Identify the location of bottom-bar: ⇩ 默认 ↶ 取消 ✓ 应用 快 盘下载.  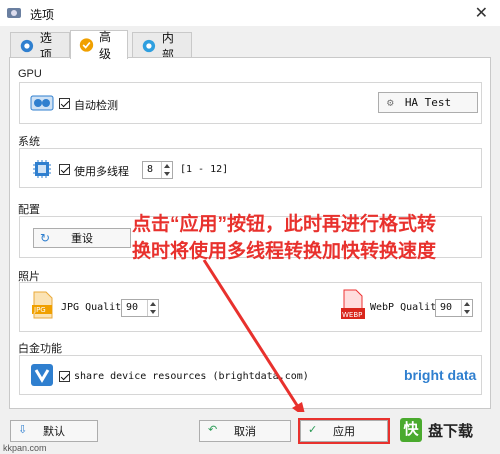
(250, 433).